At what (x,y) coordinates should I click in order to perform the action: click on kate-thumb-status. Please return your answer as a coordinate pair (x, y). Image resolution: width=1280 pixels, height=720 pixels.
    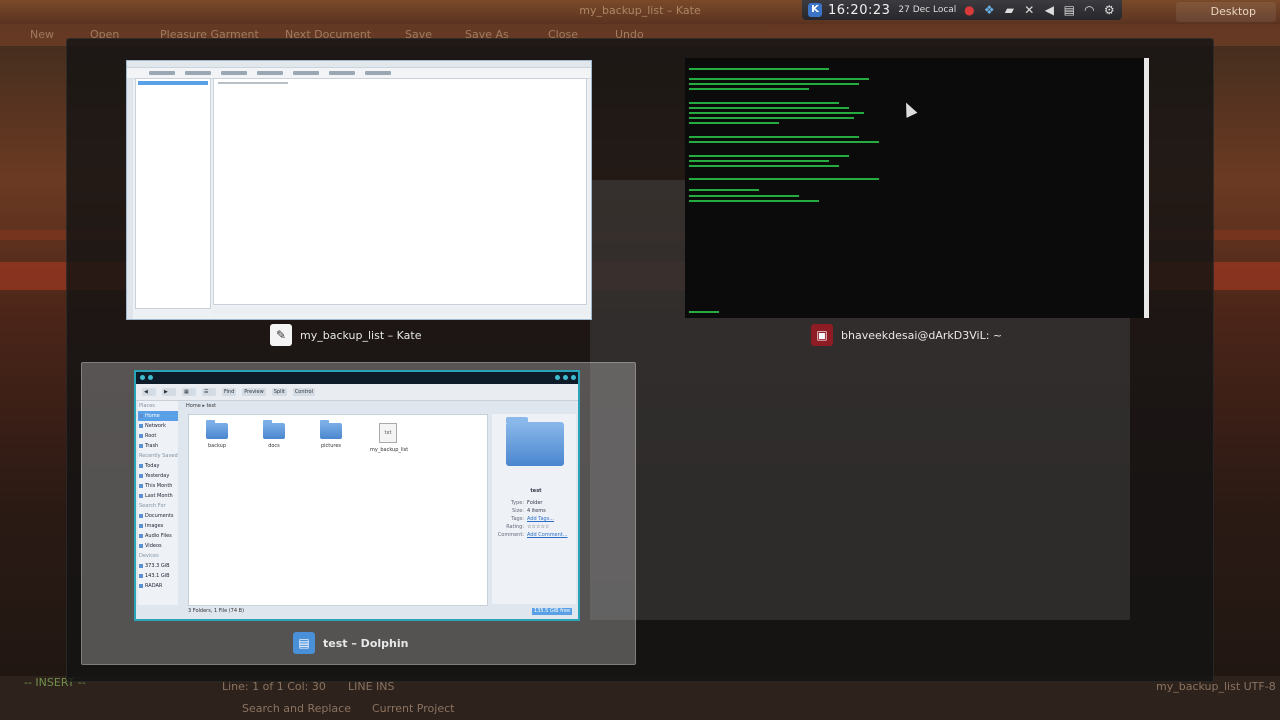
    Looking at the image, I should click on (402, 311).